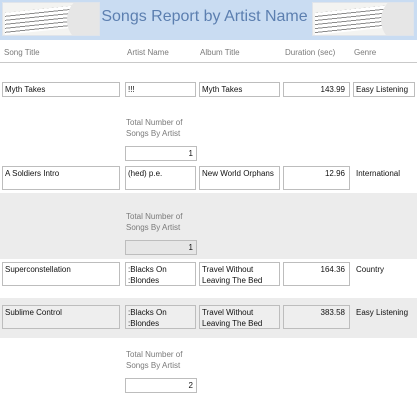 The height and width of the screenshot is (400, 417). I want to click on column-header-duration: Duration (sec), so click(310, 52).